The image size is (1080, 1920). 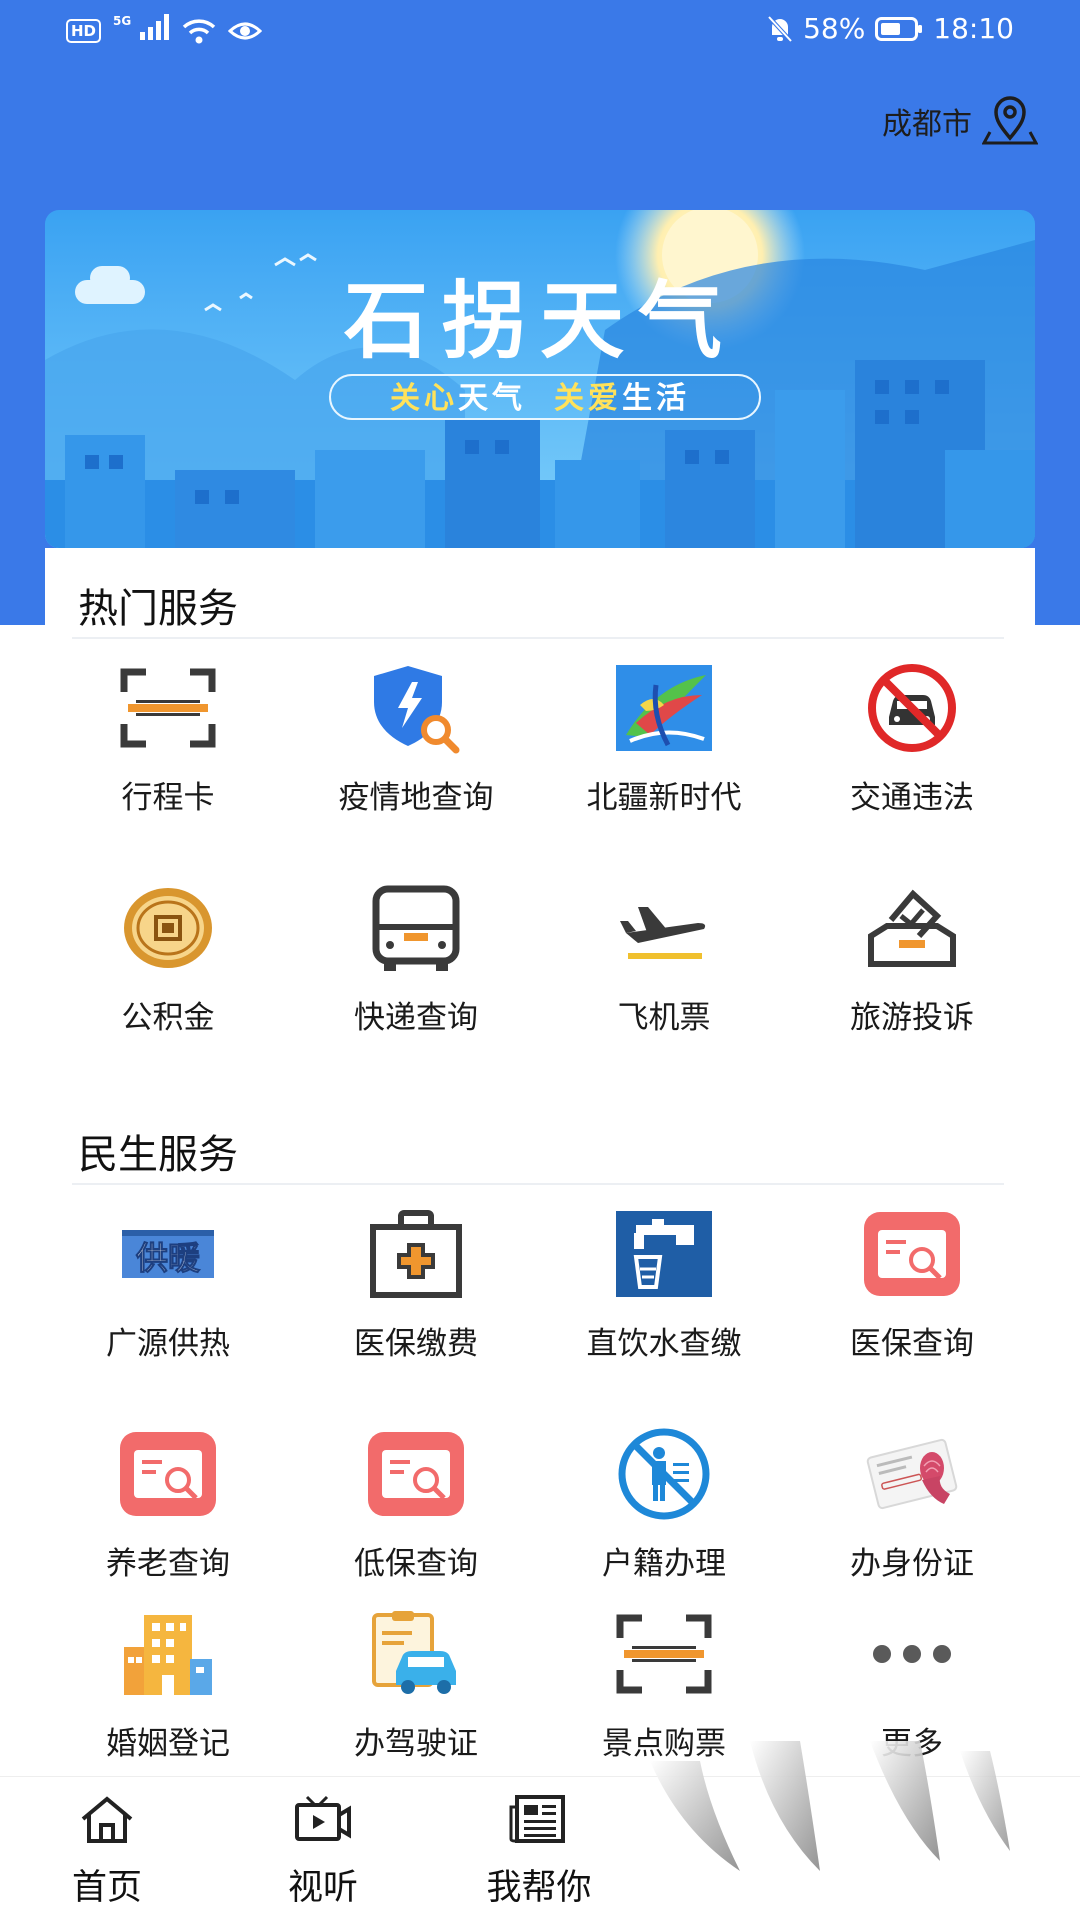 What do you see at coordinates (323, 1851) in the screenshot?
I see `nav-audio-video: 视听` at bounding box center [323, 1851].